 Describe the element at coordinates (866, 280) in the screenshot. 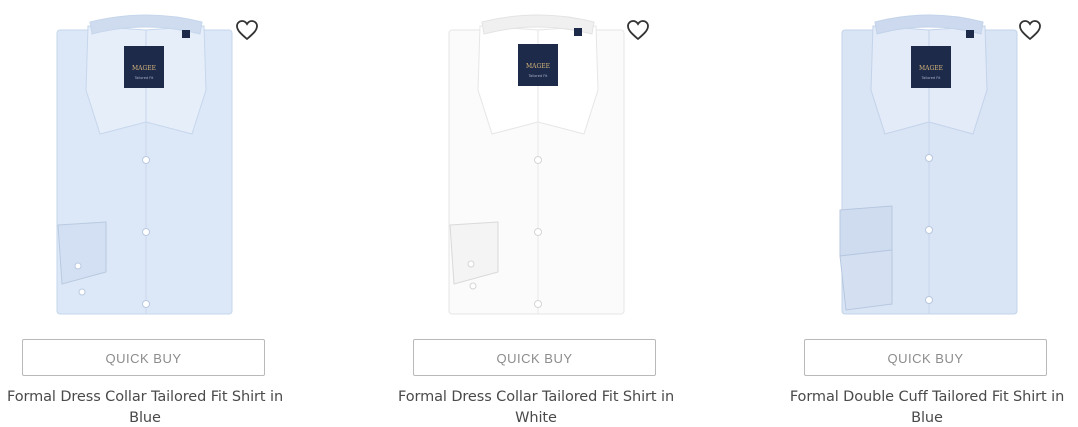

I see `shirt-cuff-lower` at that location.